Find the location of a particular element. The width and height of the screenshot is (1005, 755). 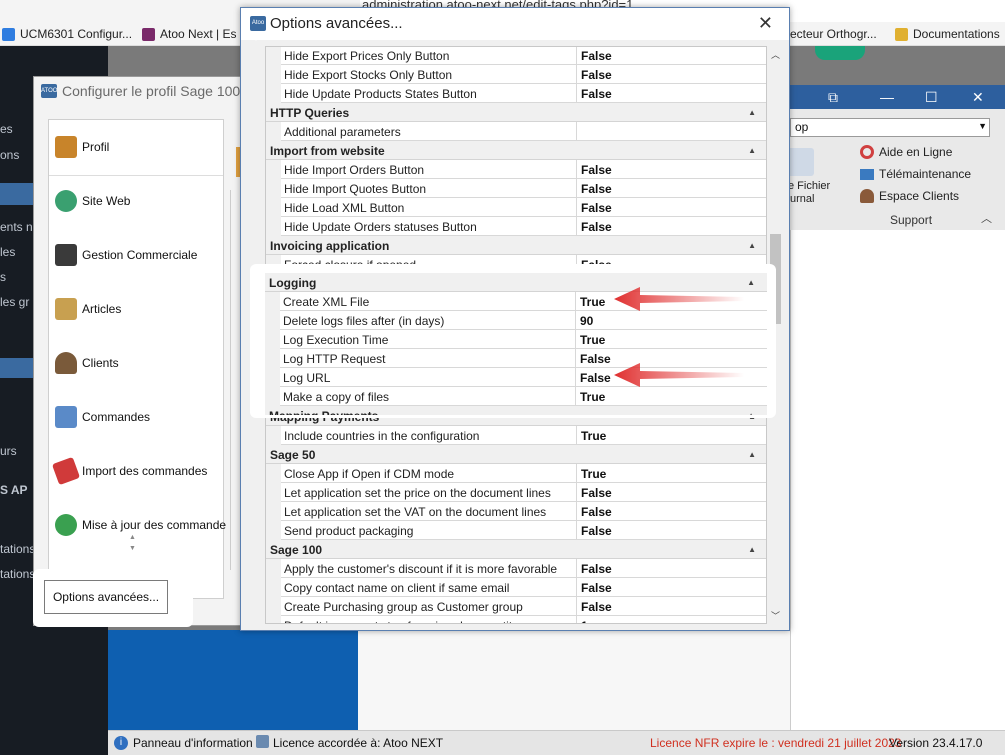

property-row: Make a copy of filesTrue is located at coordinates (516, 396).